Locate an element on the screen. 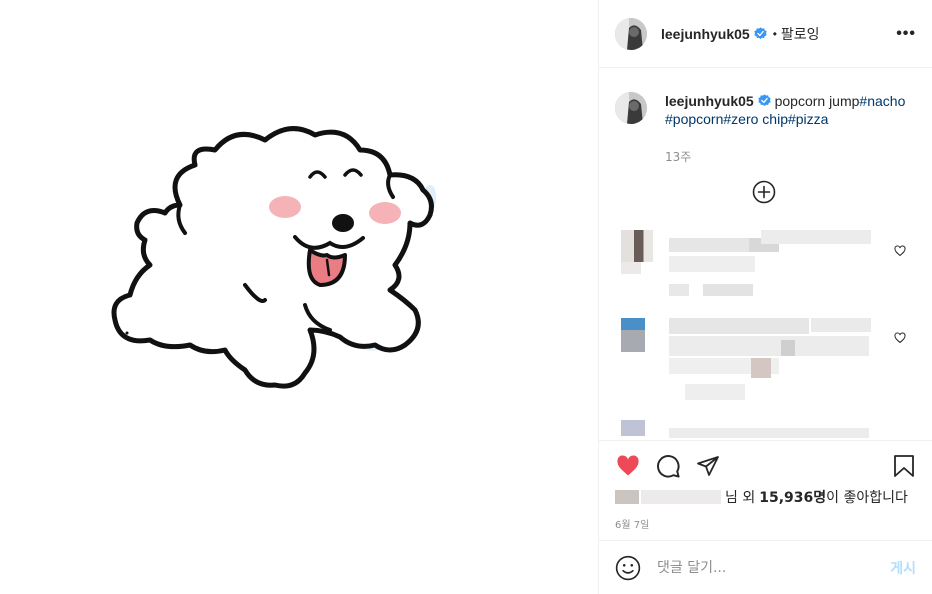 Image resolution: width=932 pixels, height=594 pixels. header-username: leejunhyuk05 is located at coordinates (705, 34).